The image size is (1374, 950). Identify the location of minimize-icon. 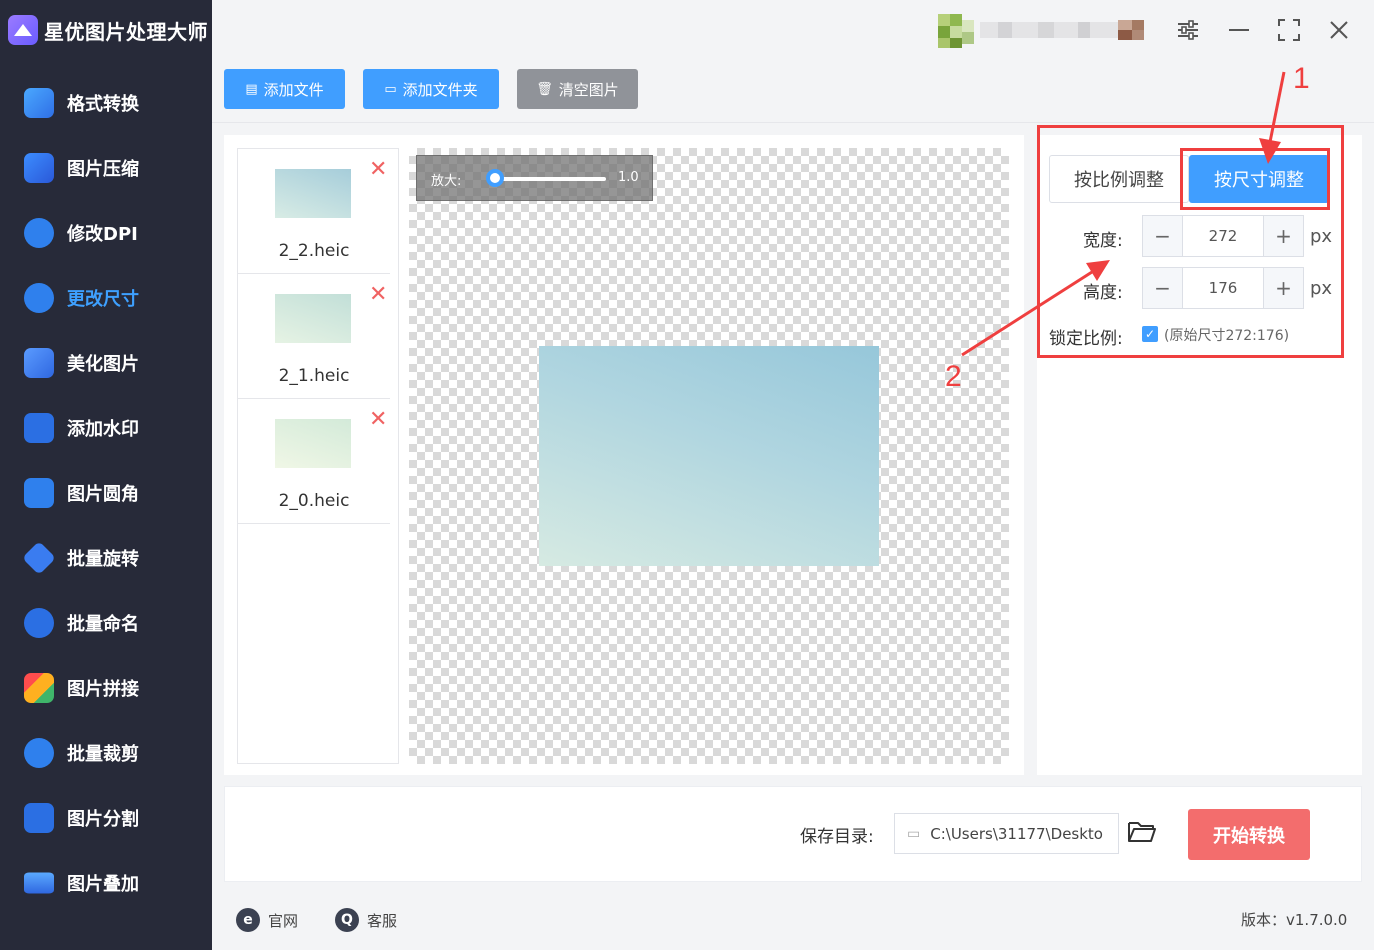
(1239, 30).